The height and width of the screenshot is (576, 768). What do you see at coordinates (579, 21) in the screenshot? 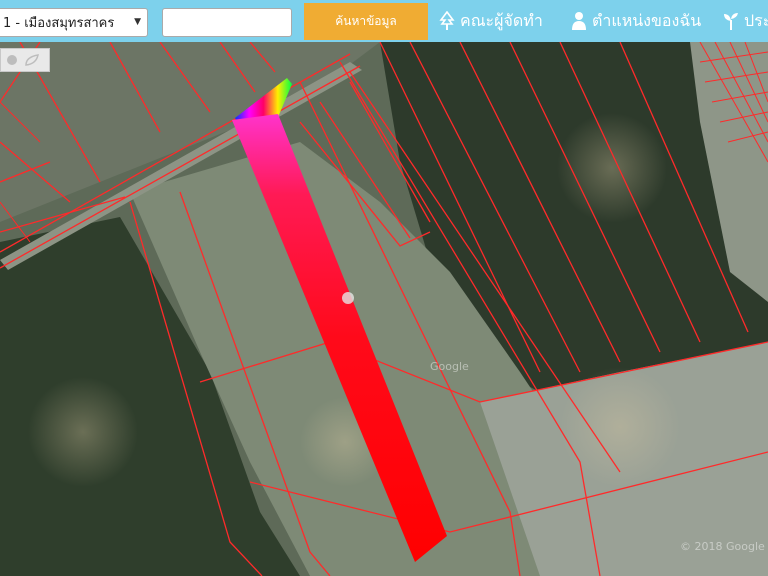
I see `person-icon` at bounding box center [579, 21].